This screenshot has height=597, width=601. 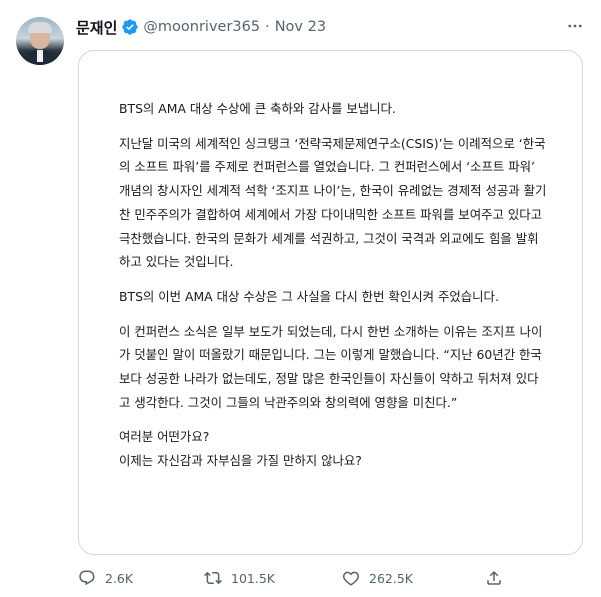 I want to click on verified-badge-icon, so click(x=130, y=27).